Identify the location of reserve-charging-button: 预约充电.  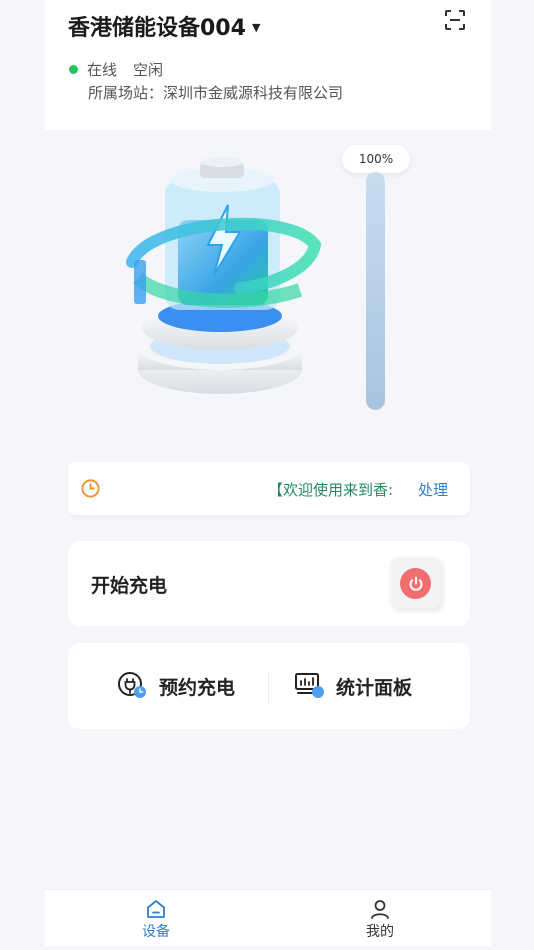
(176, 686).